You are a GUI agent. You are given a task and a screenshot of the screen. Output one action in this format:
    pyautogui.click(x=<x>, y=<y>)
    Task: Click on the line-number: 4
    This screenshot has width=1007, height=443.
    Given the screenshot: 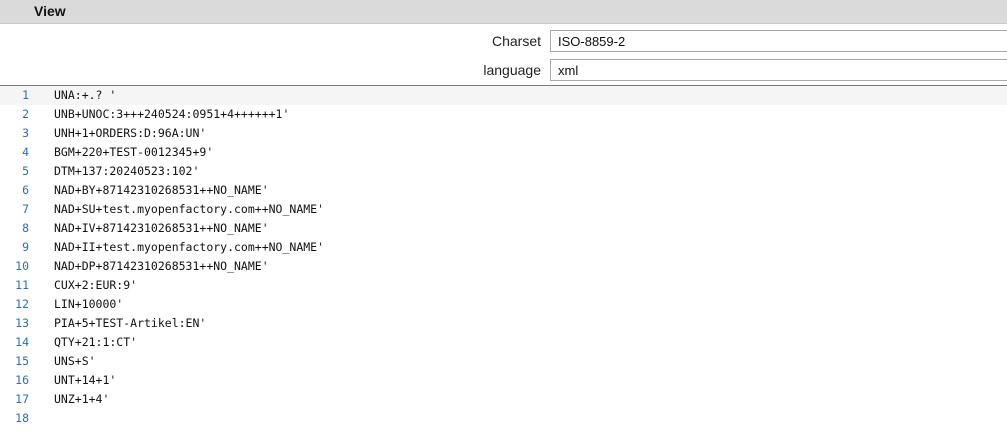 What is the action you would take?
    pyautogui.click(x=25, y=152)
    